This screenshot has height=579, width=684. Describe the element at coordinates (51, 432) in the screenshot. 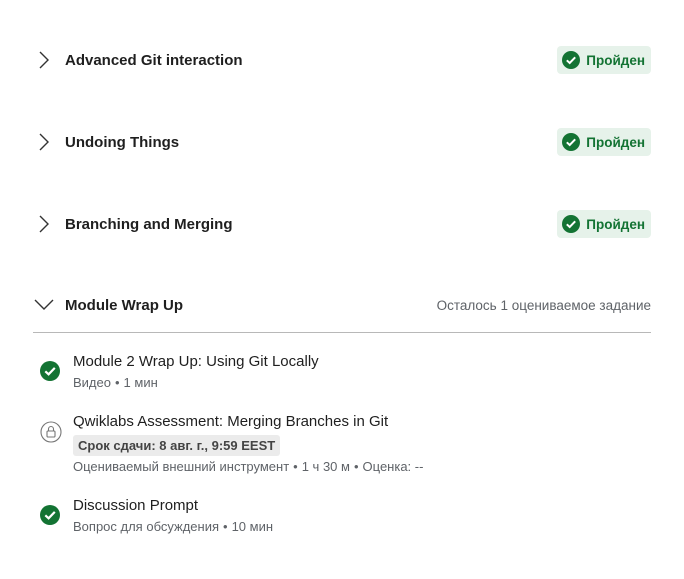

I see `lock-icon` at that location.